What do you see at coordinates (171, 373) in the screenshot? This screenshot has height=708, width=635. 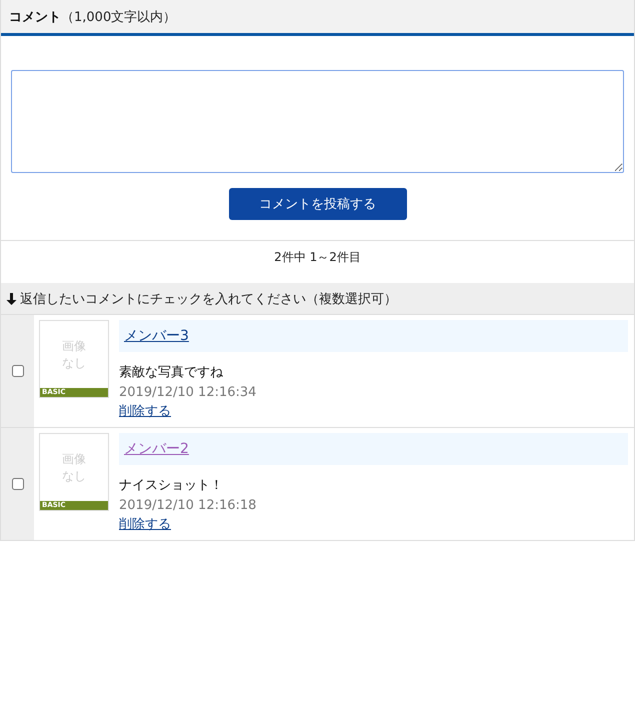 I see `comment-text: 素敵な写真ですね` at bounding box center [171, 373].